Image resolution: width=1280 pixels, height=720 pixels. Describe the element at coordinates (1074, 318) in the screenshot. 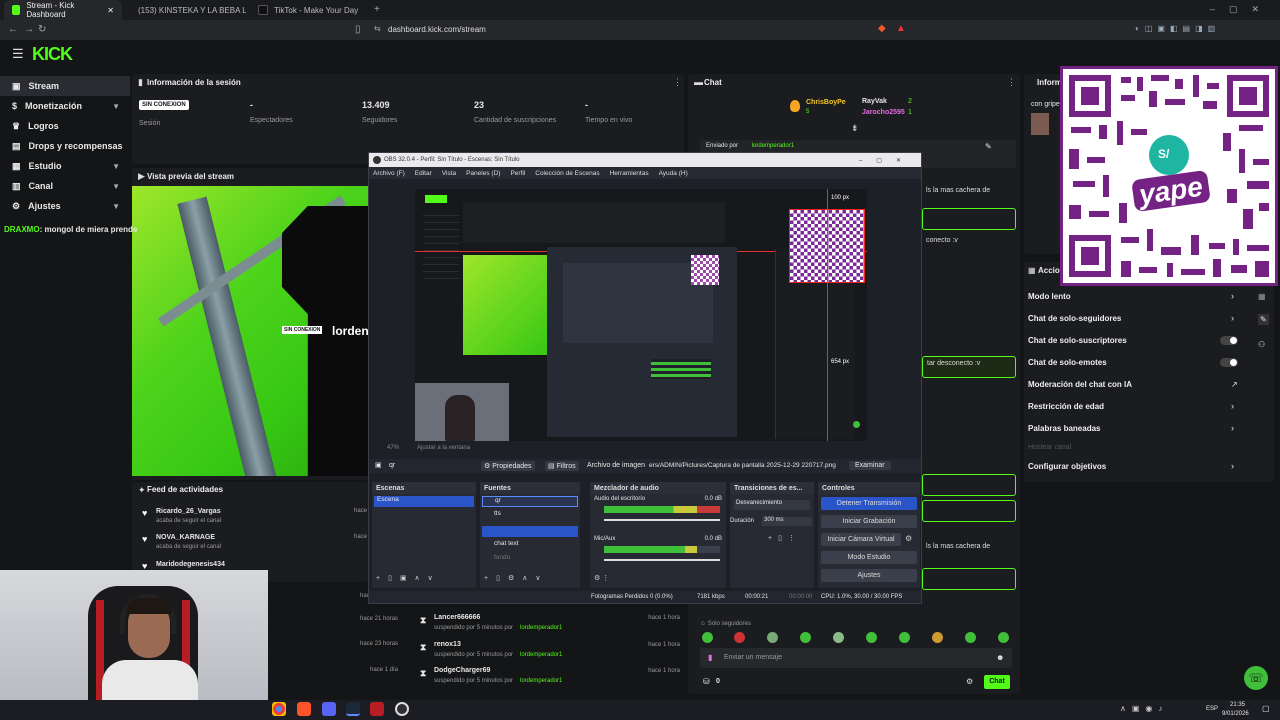

I see `action-followers-only: Chat de solo-seguidores` at that location.